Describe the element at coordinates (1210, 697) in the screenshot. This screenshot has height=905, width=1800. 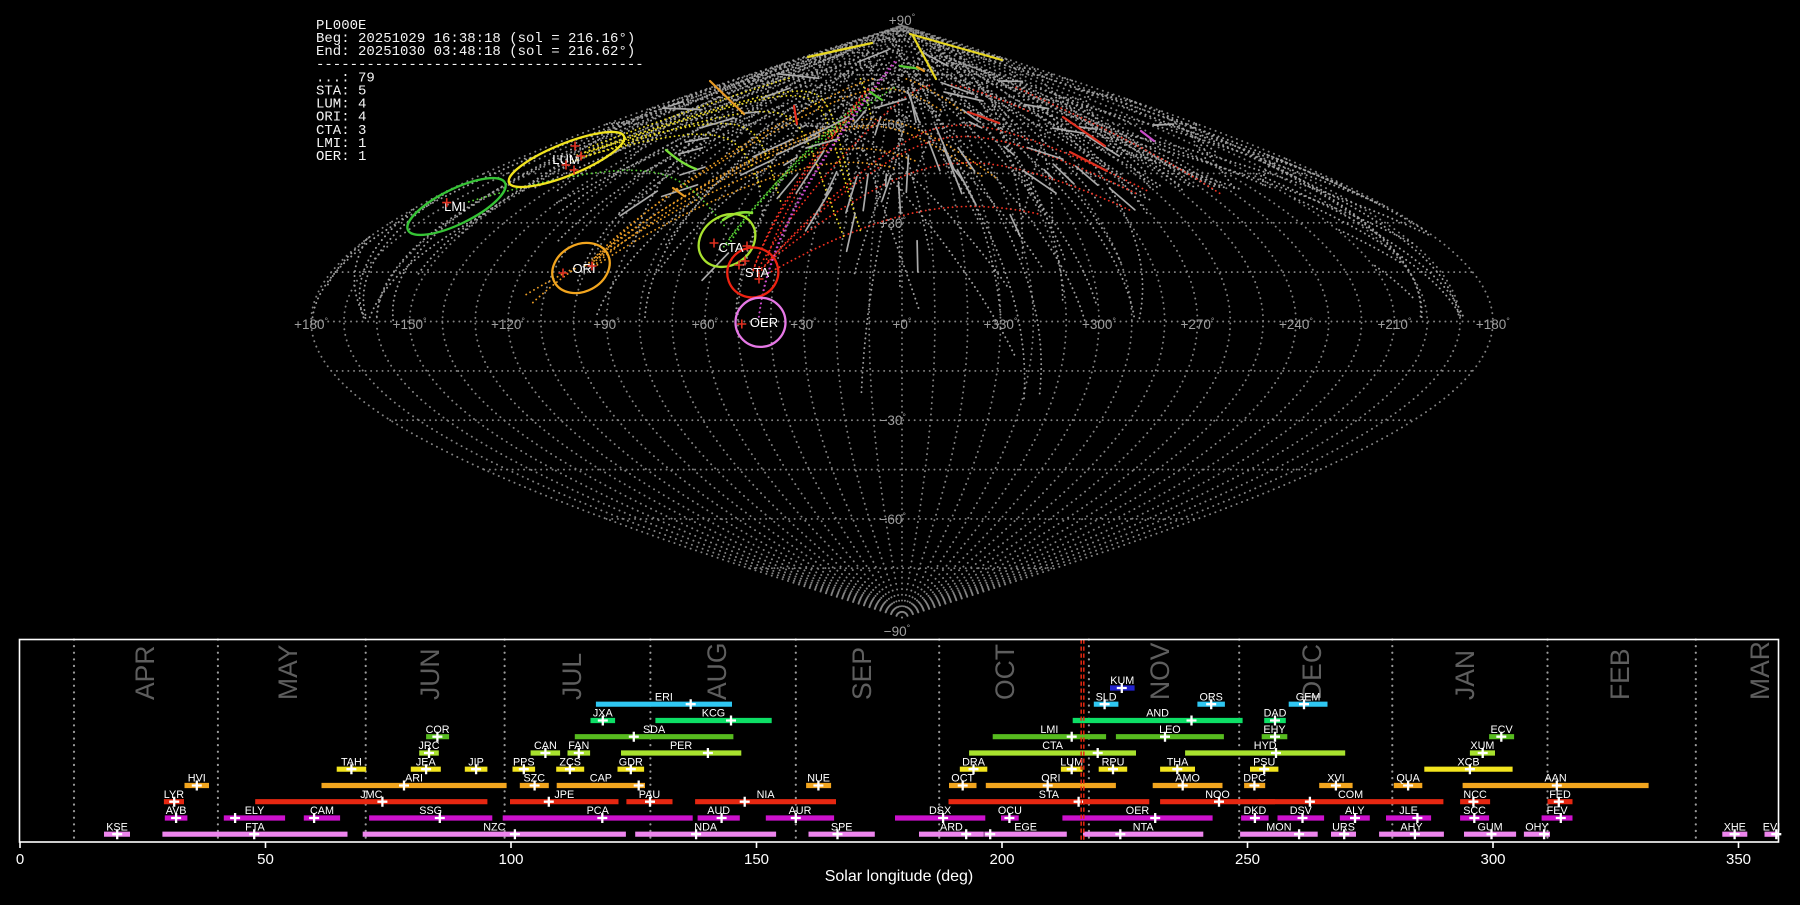
I see `svg-text: ORS` at that location.